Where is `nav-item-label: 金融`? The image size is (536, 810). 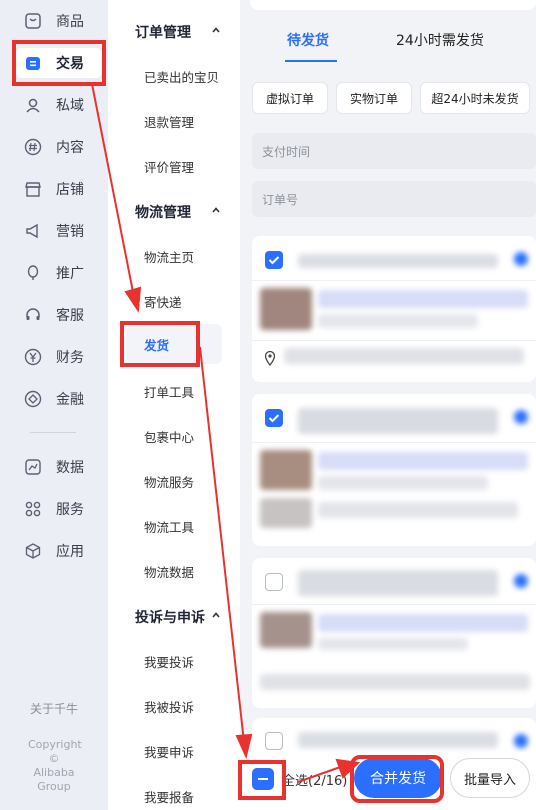
nav-item-label: 金融 is located at coordinates (70, 400).